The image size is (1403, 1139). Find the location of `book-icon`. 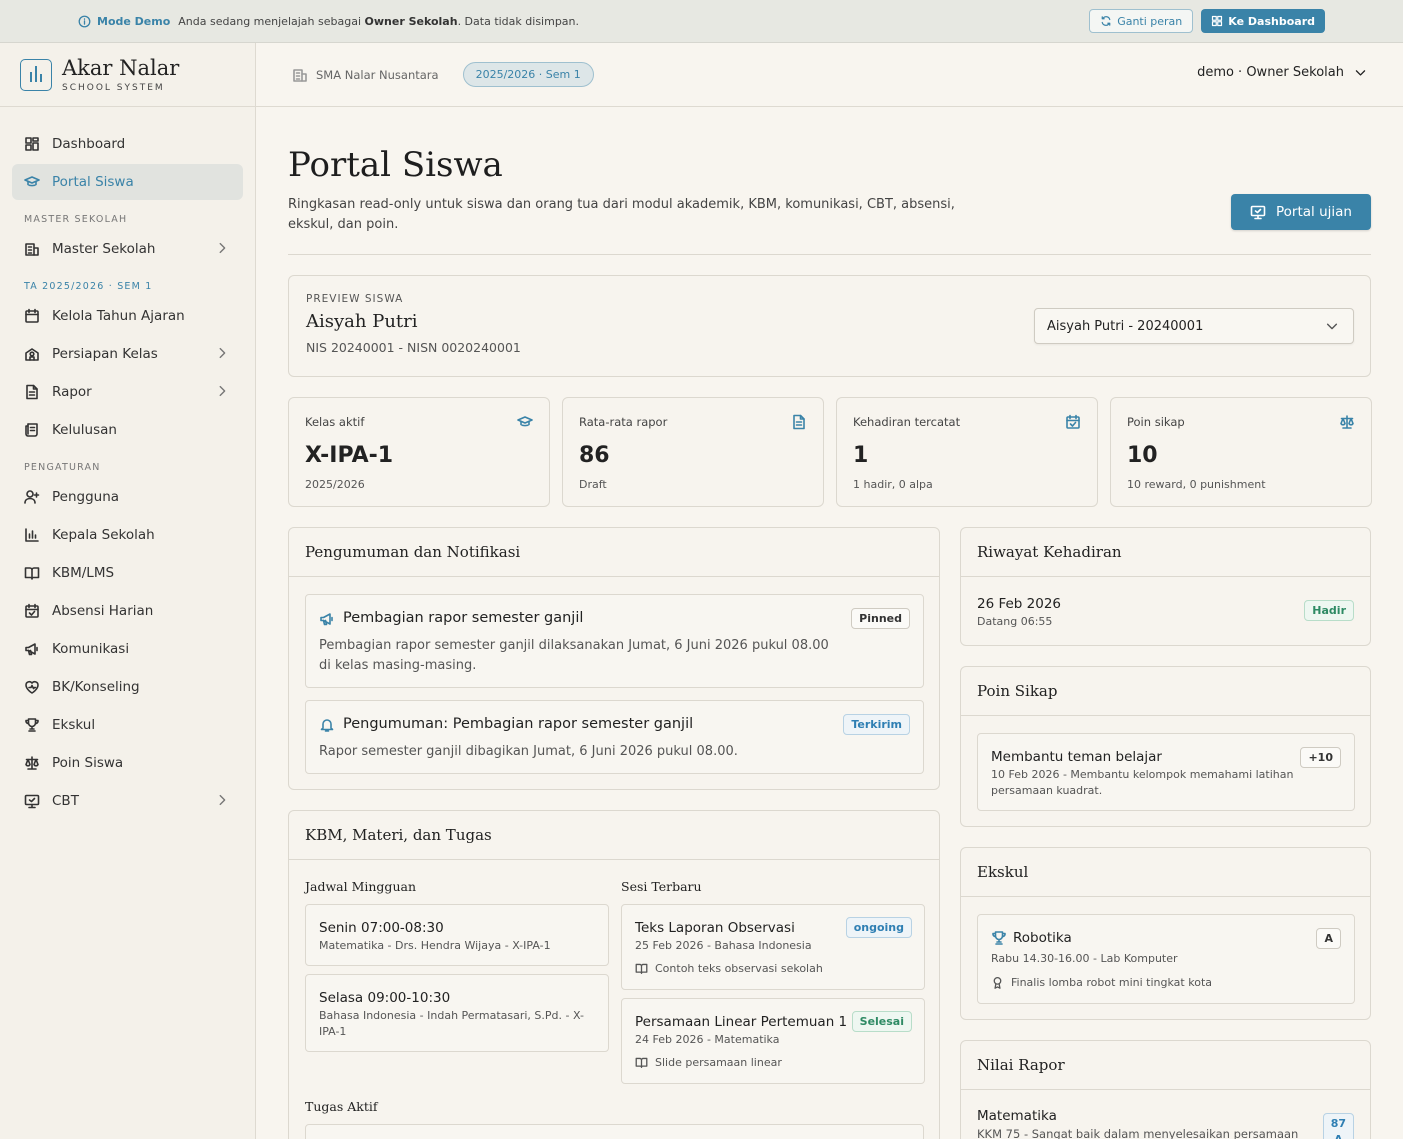

book-icon is located at coordinates (32, 573).